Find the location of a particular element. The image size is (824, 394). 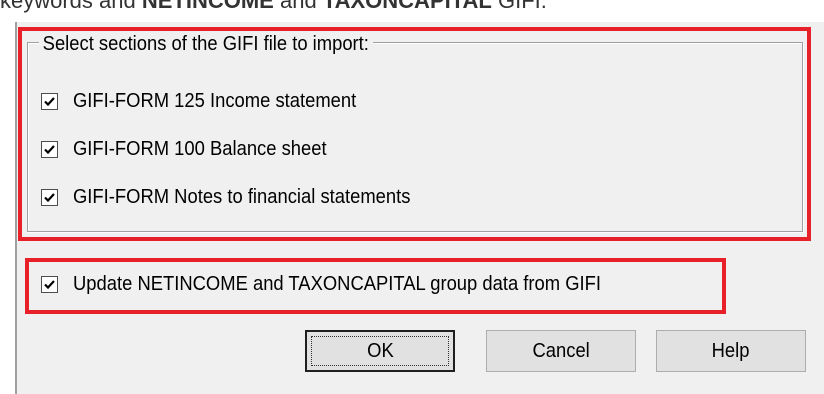

dialog-border is located at coordinates (16, 208).